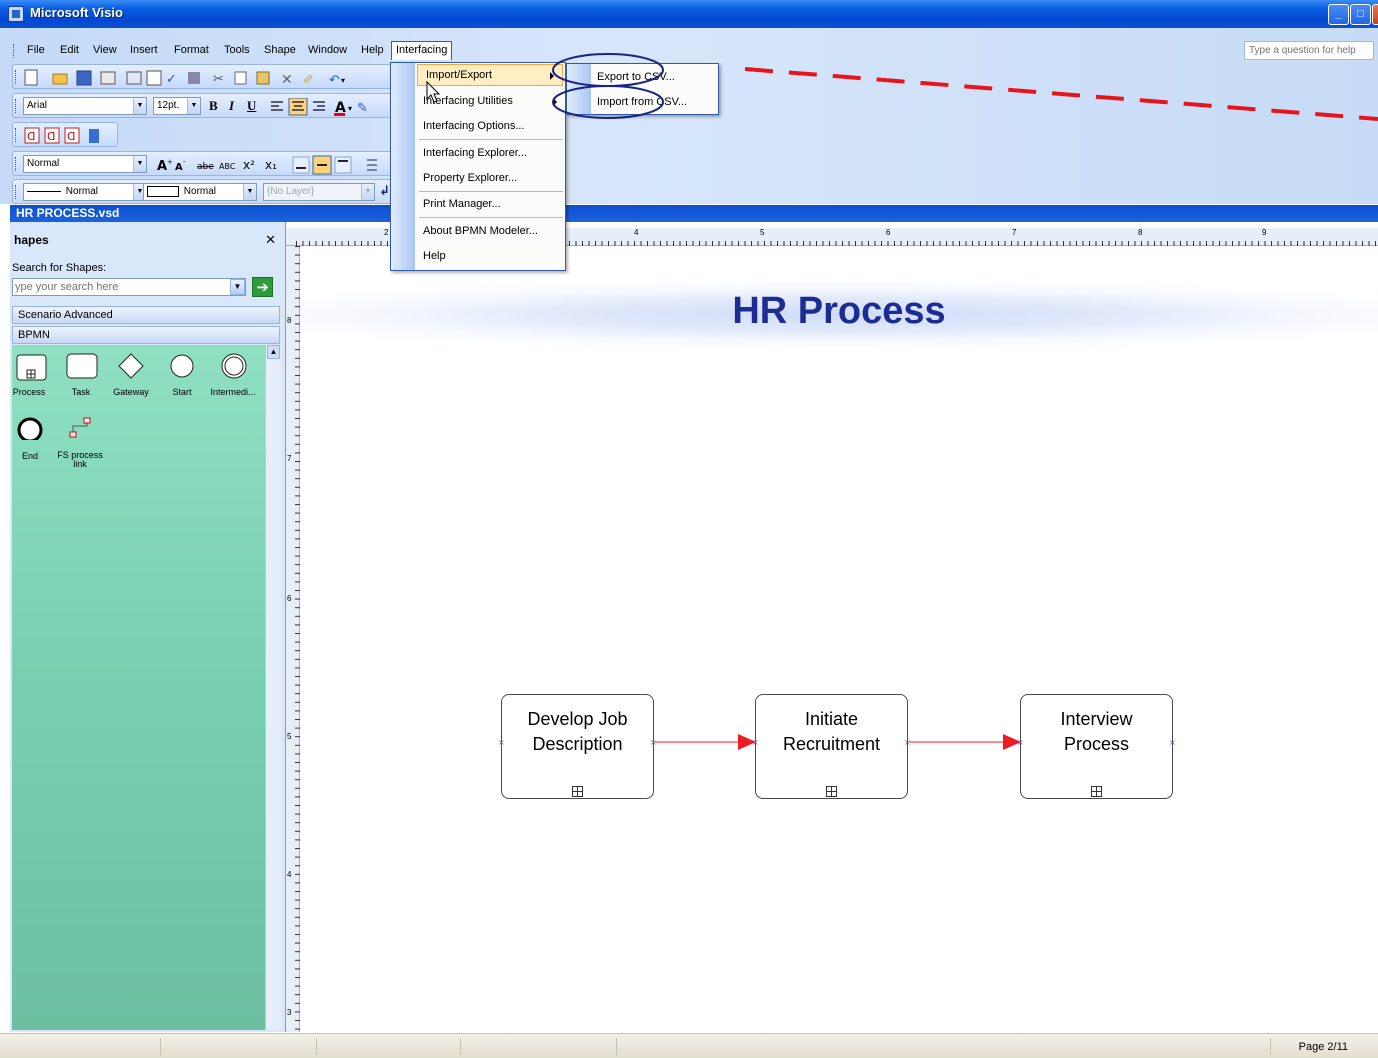 The width and height of the screenshot is (1378, 1058). I want to click on search-shapes-input, so click(129, 287).